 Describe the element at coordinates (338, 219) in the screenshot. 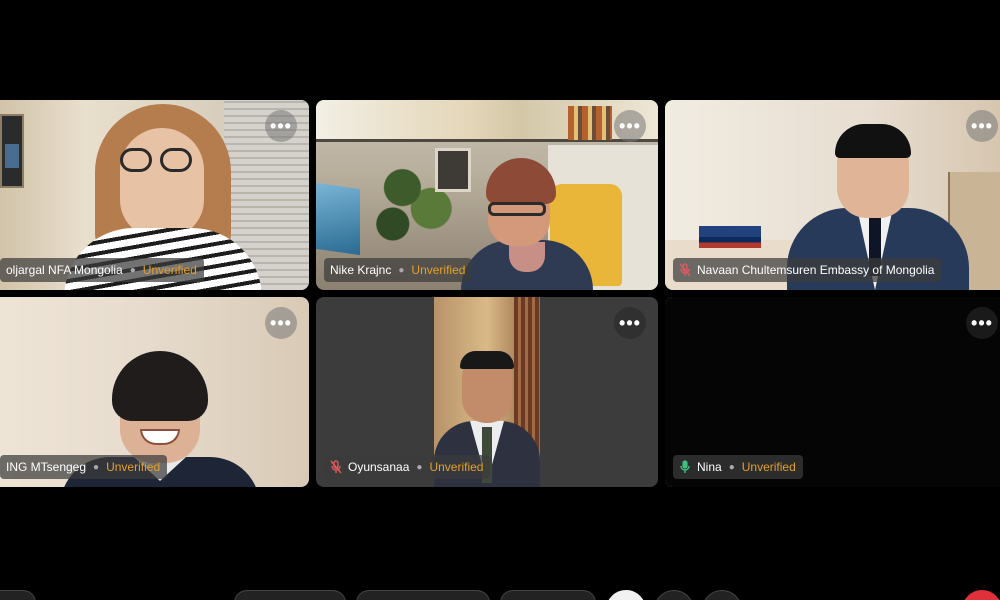

I see `computer-monitor` at that location.